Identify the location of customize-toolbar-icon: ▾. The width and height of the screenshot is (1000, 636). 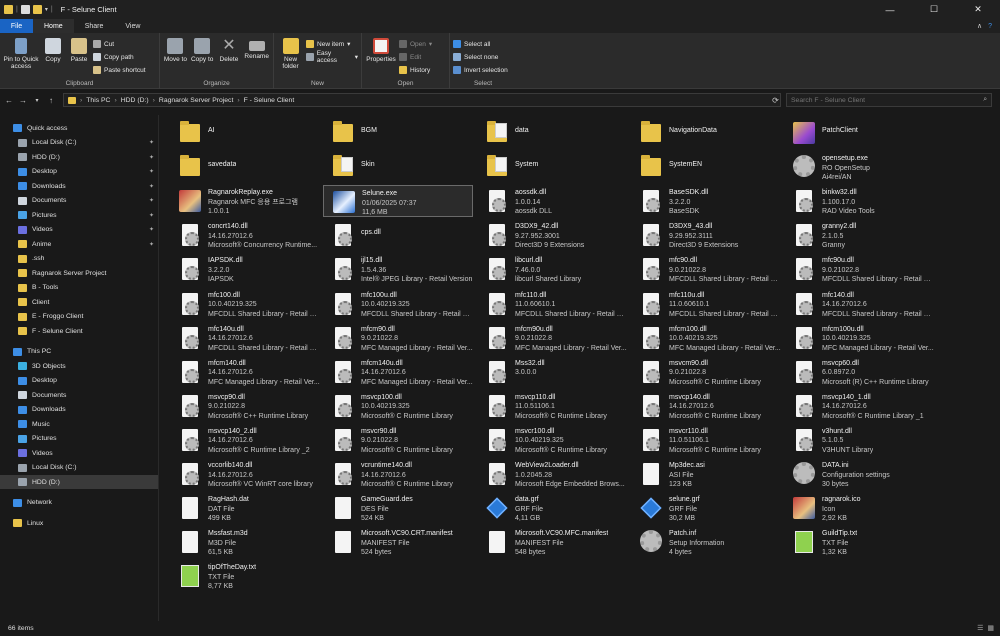
(46, 9).